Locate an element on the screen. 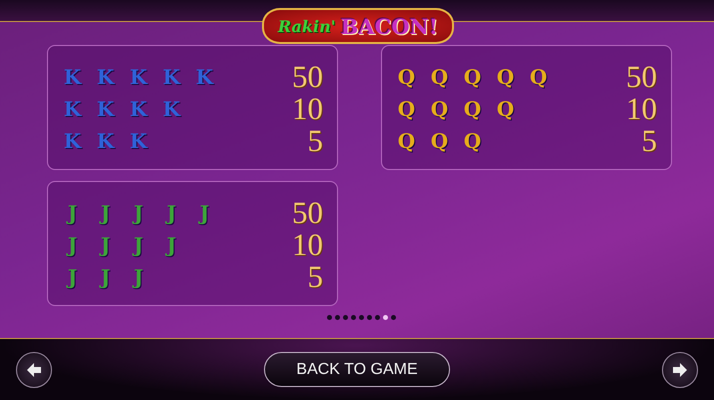 This screenshot has height=400, width=714. back-to-game-button: BACK TO GAME is located at coordinates (357, 369).